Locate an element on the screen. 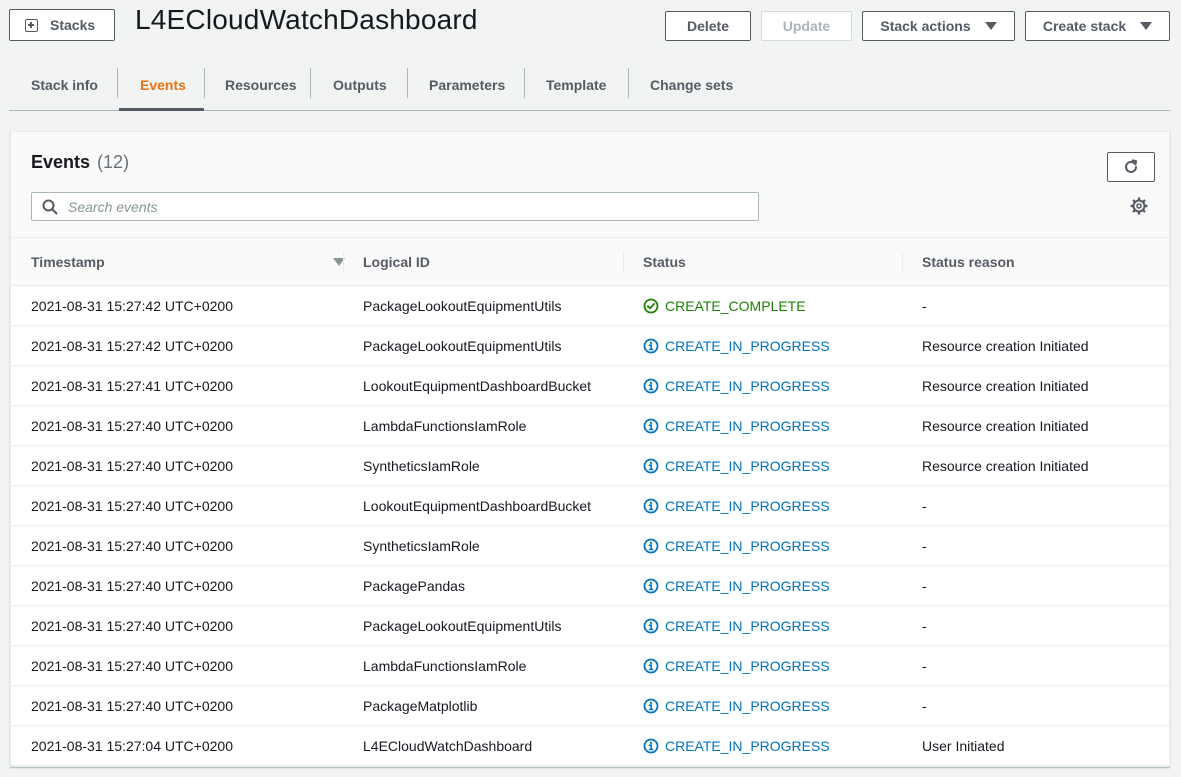  refresh-button is located at coordinates (1131, 167).